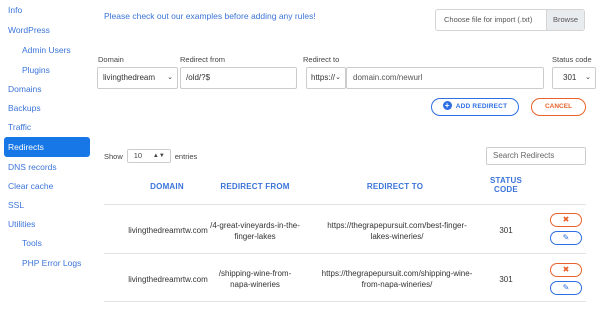 Image resolution: width=600 pixels, height=309 pixels. Describe the element at coordinates (158, 156) in the screenshot. I see `sort-arrows-icon: ▲▼` at that location.